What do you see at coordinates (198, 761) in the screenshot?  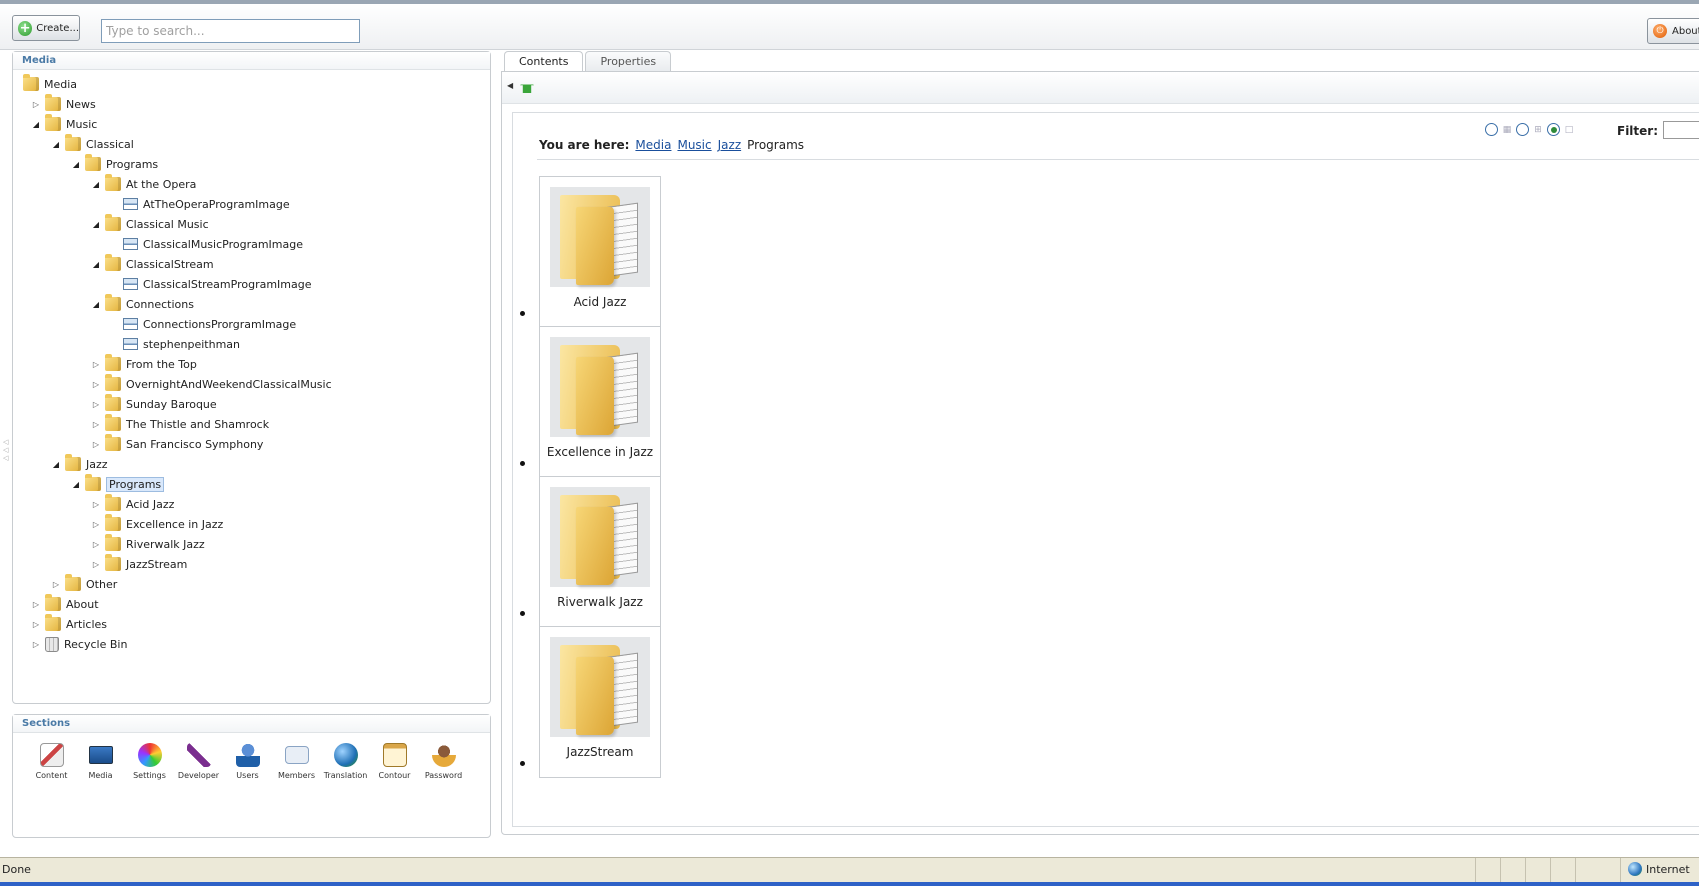 I see `section-developer: Developer` at bounding box center [198, 761].